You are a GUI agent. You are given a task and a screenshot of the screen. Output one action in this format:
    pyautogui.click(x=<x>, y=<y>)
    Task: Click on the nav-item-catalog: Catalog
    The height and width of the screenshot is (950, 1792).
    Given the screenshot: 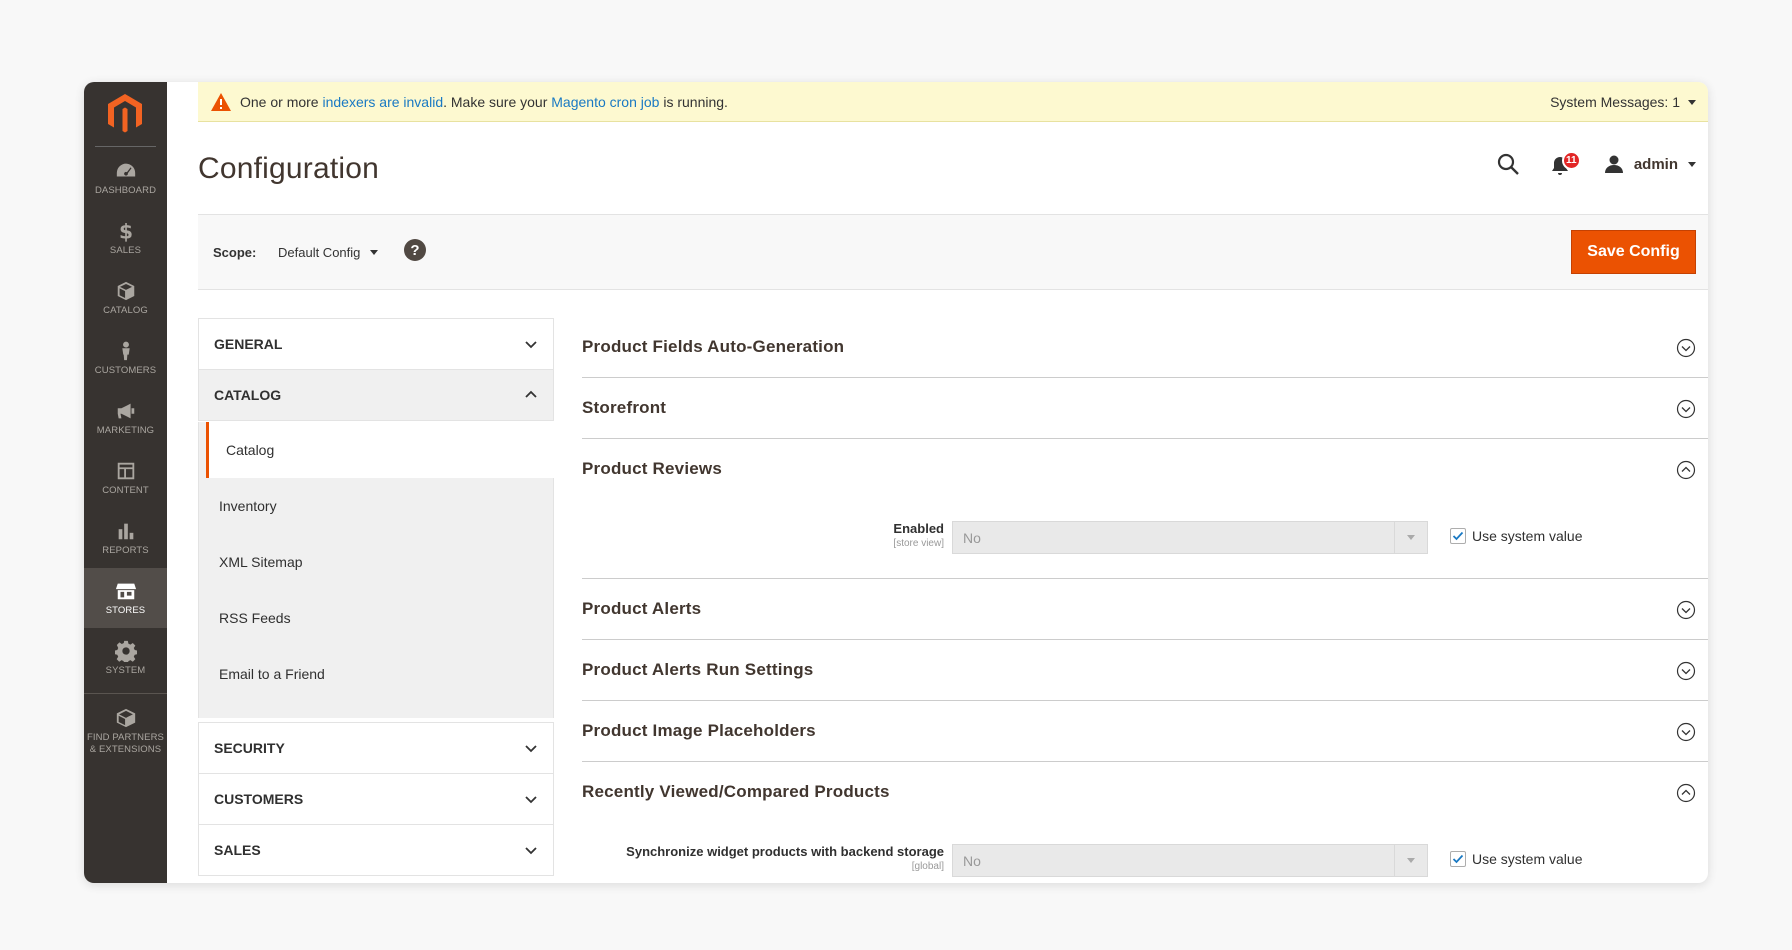 What is the action you would take?
    pyautogui.click(x=380, y=450)
    